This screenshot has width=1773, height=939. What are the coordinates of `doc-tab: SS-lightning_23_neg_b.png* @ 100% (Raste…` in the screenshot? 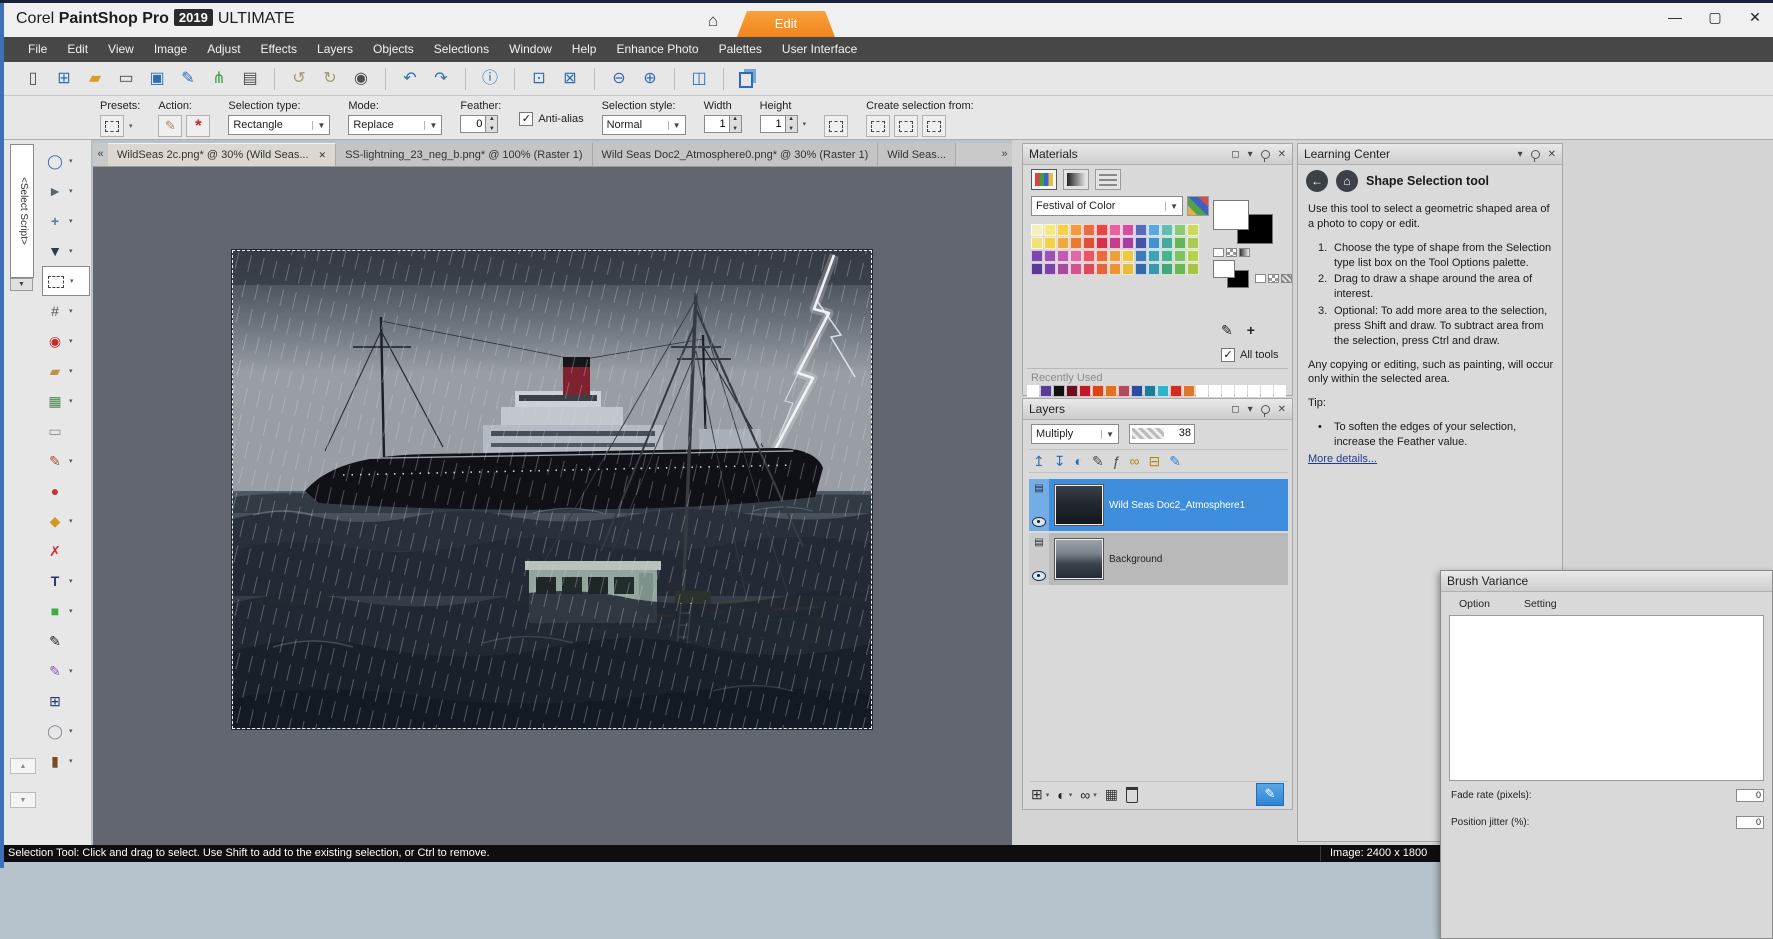 It's located at (464, 154).